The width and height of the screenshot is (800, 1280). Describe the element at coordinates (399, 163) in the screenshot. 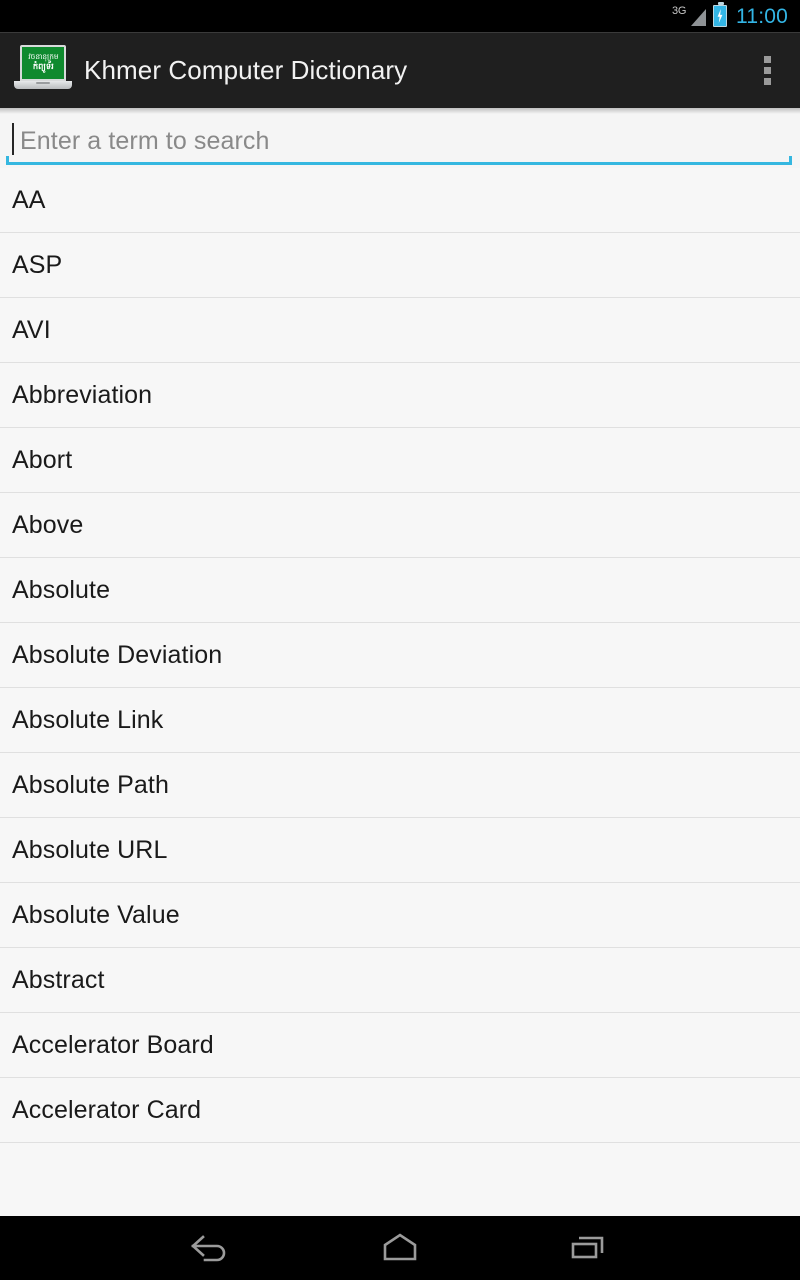

I see `search-underline` at that location.